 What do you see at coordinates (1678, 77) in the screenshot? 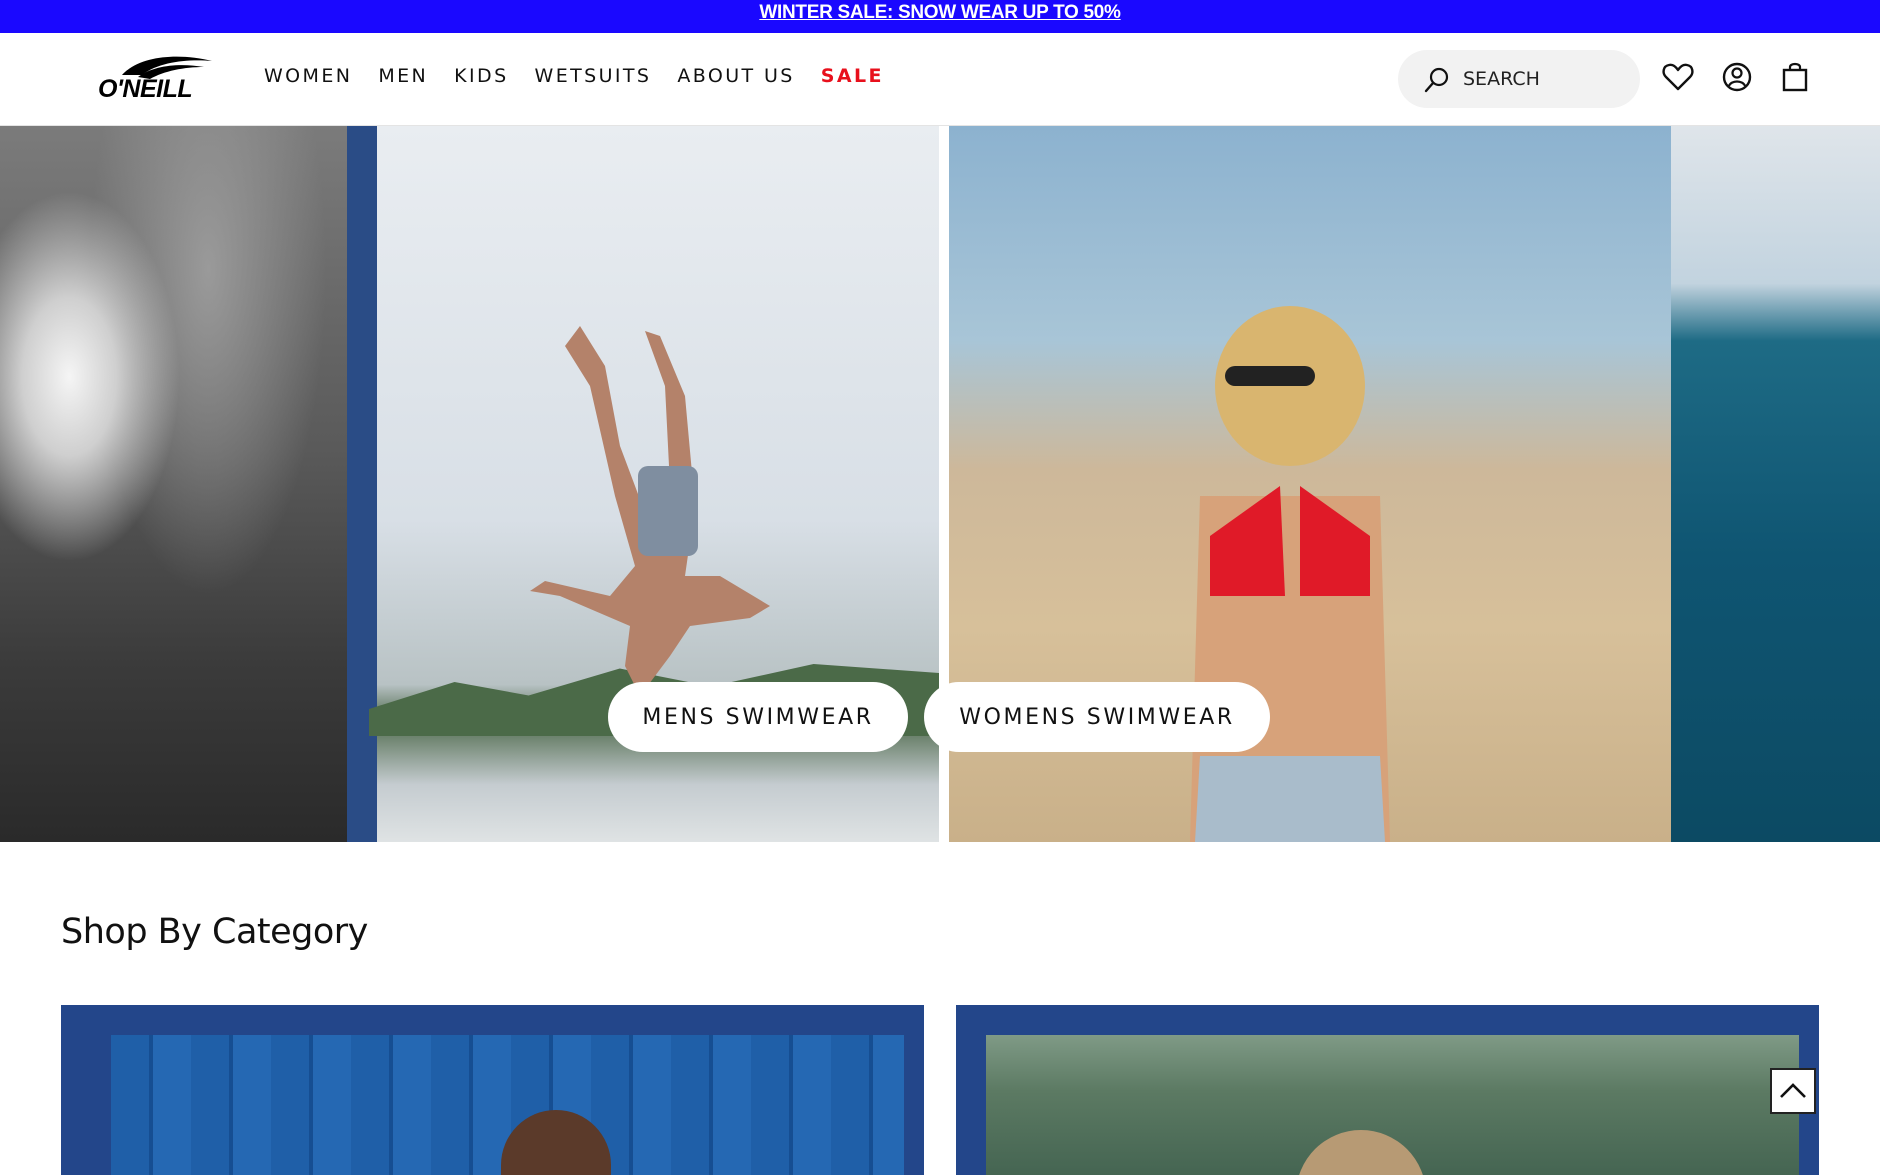
I see `heart-icon` at bounding box center [1678, 77].